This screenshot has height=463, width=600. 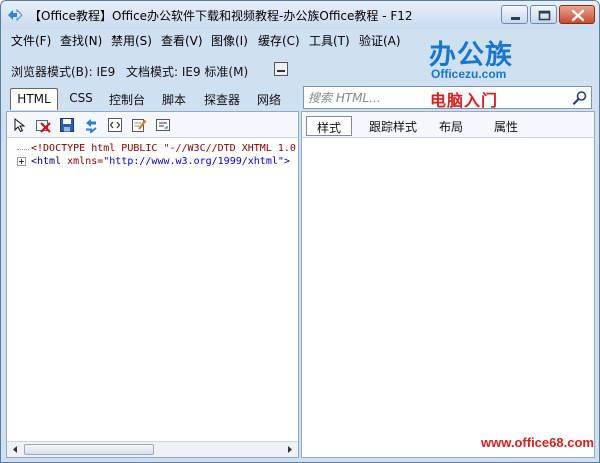 What do you see at coordinates (21, 161) in the screenshot?
I see `expand-icon` at bounding box center [21, 161].